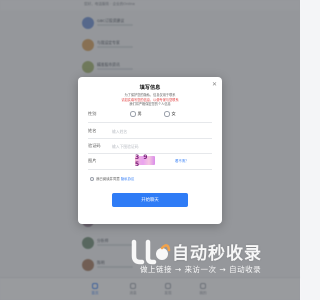 This screenshot has width=320, height=300. I want to click on code-label: 验证码, so click(94, 145).